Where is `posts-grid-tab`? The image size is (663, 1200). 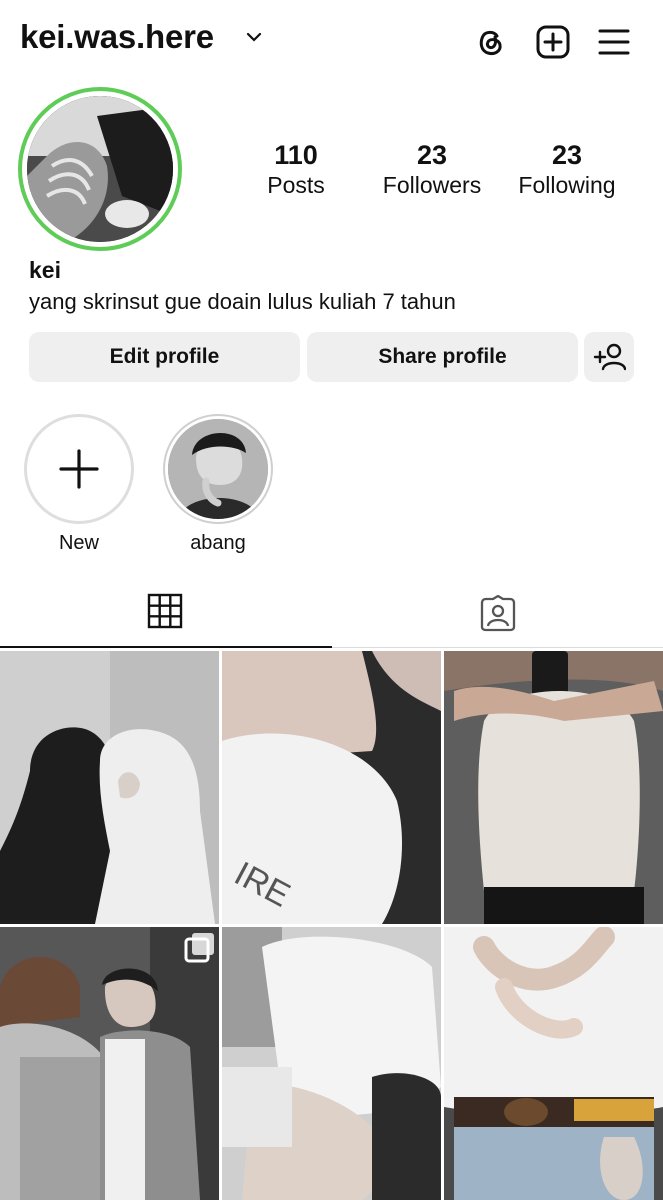 posts-grid-tab is located at coordinates (165, 611).